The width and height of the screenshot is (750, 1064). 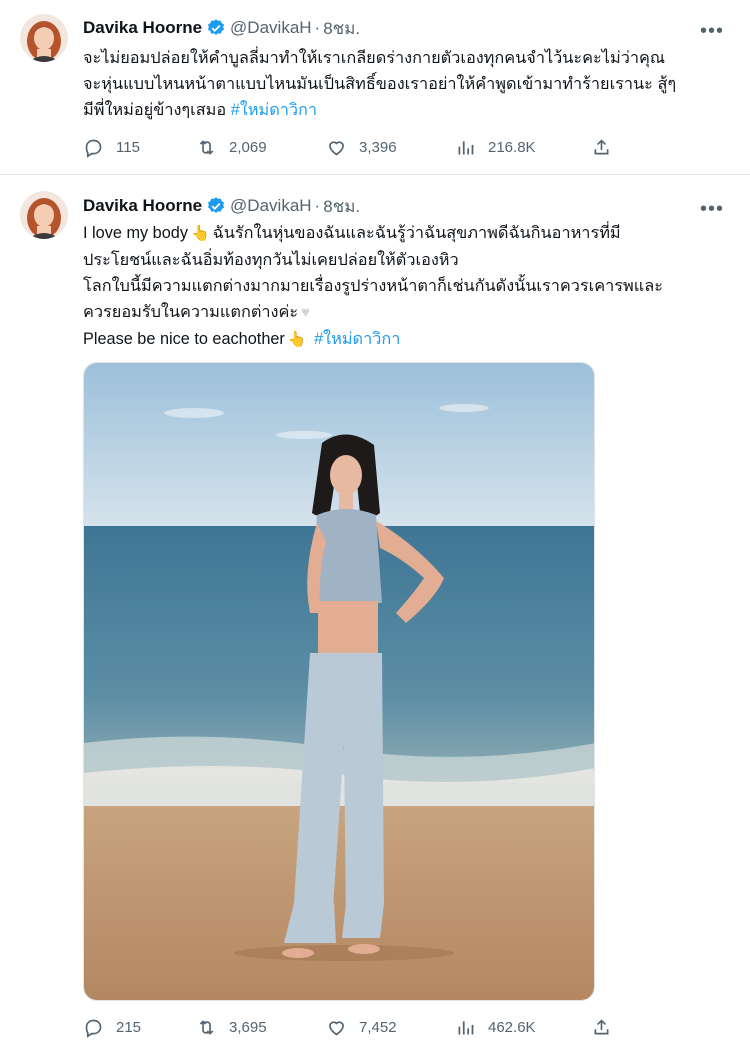 I want to click on white-heart-emoji: ♥, so click(x=306, y=312).